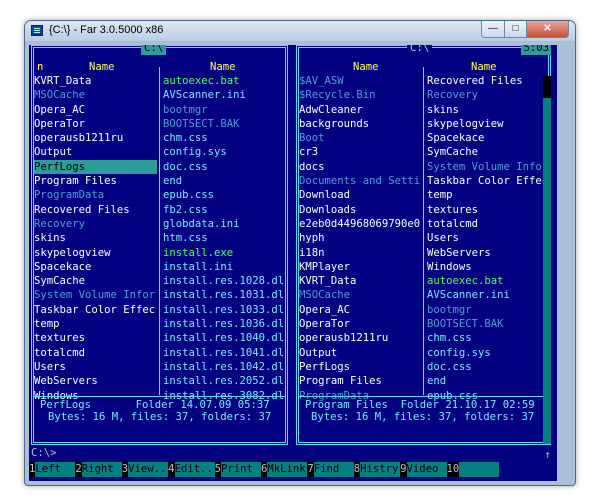  What do you see at coordinates (224, 295) in the screenshot?
I see `file-entry: install.res.1031.dl}` at bounding box center [224, 295].